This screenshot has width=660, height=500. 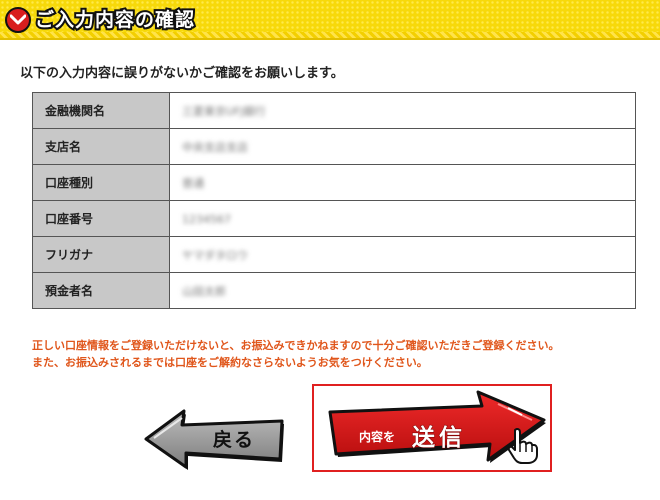 I want to click on field-label: 口座種別, so click(x=101, y=182).